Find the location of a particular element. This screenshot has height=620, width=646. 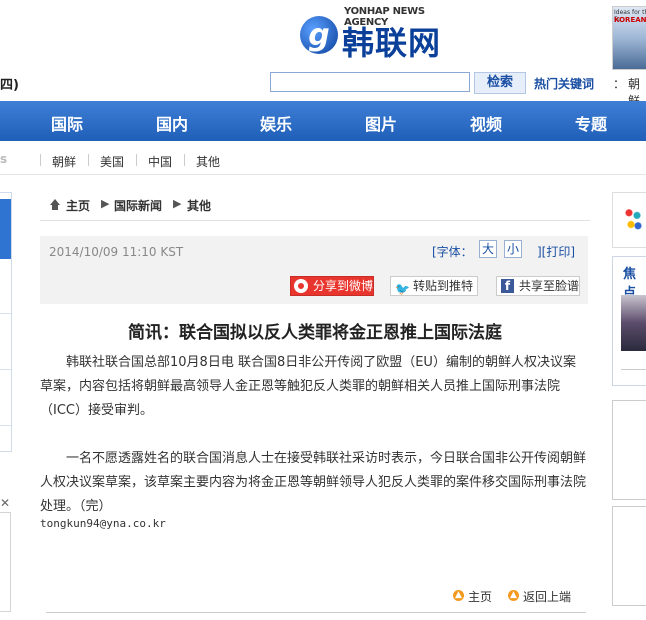

article-title: 简讯：联合国拟以反人类罪将金正恩推上国际法庭 is located at coordinates (315, 333).